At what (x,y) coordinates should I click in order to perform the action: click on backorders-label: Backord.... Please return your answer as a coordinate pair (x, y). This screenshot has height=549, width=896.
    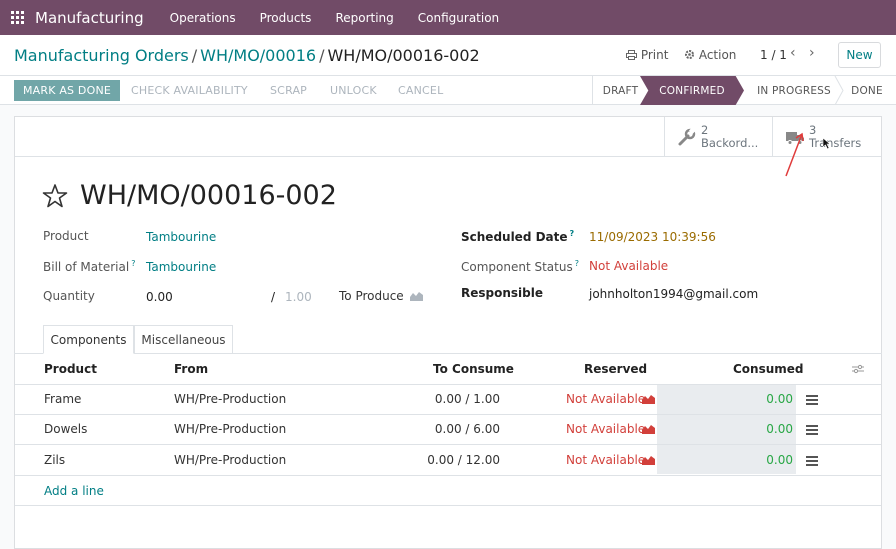
    Looking at the image, I should click on (730, 142).